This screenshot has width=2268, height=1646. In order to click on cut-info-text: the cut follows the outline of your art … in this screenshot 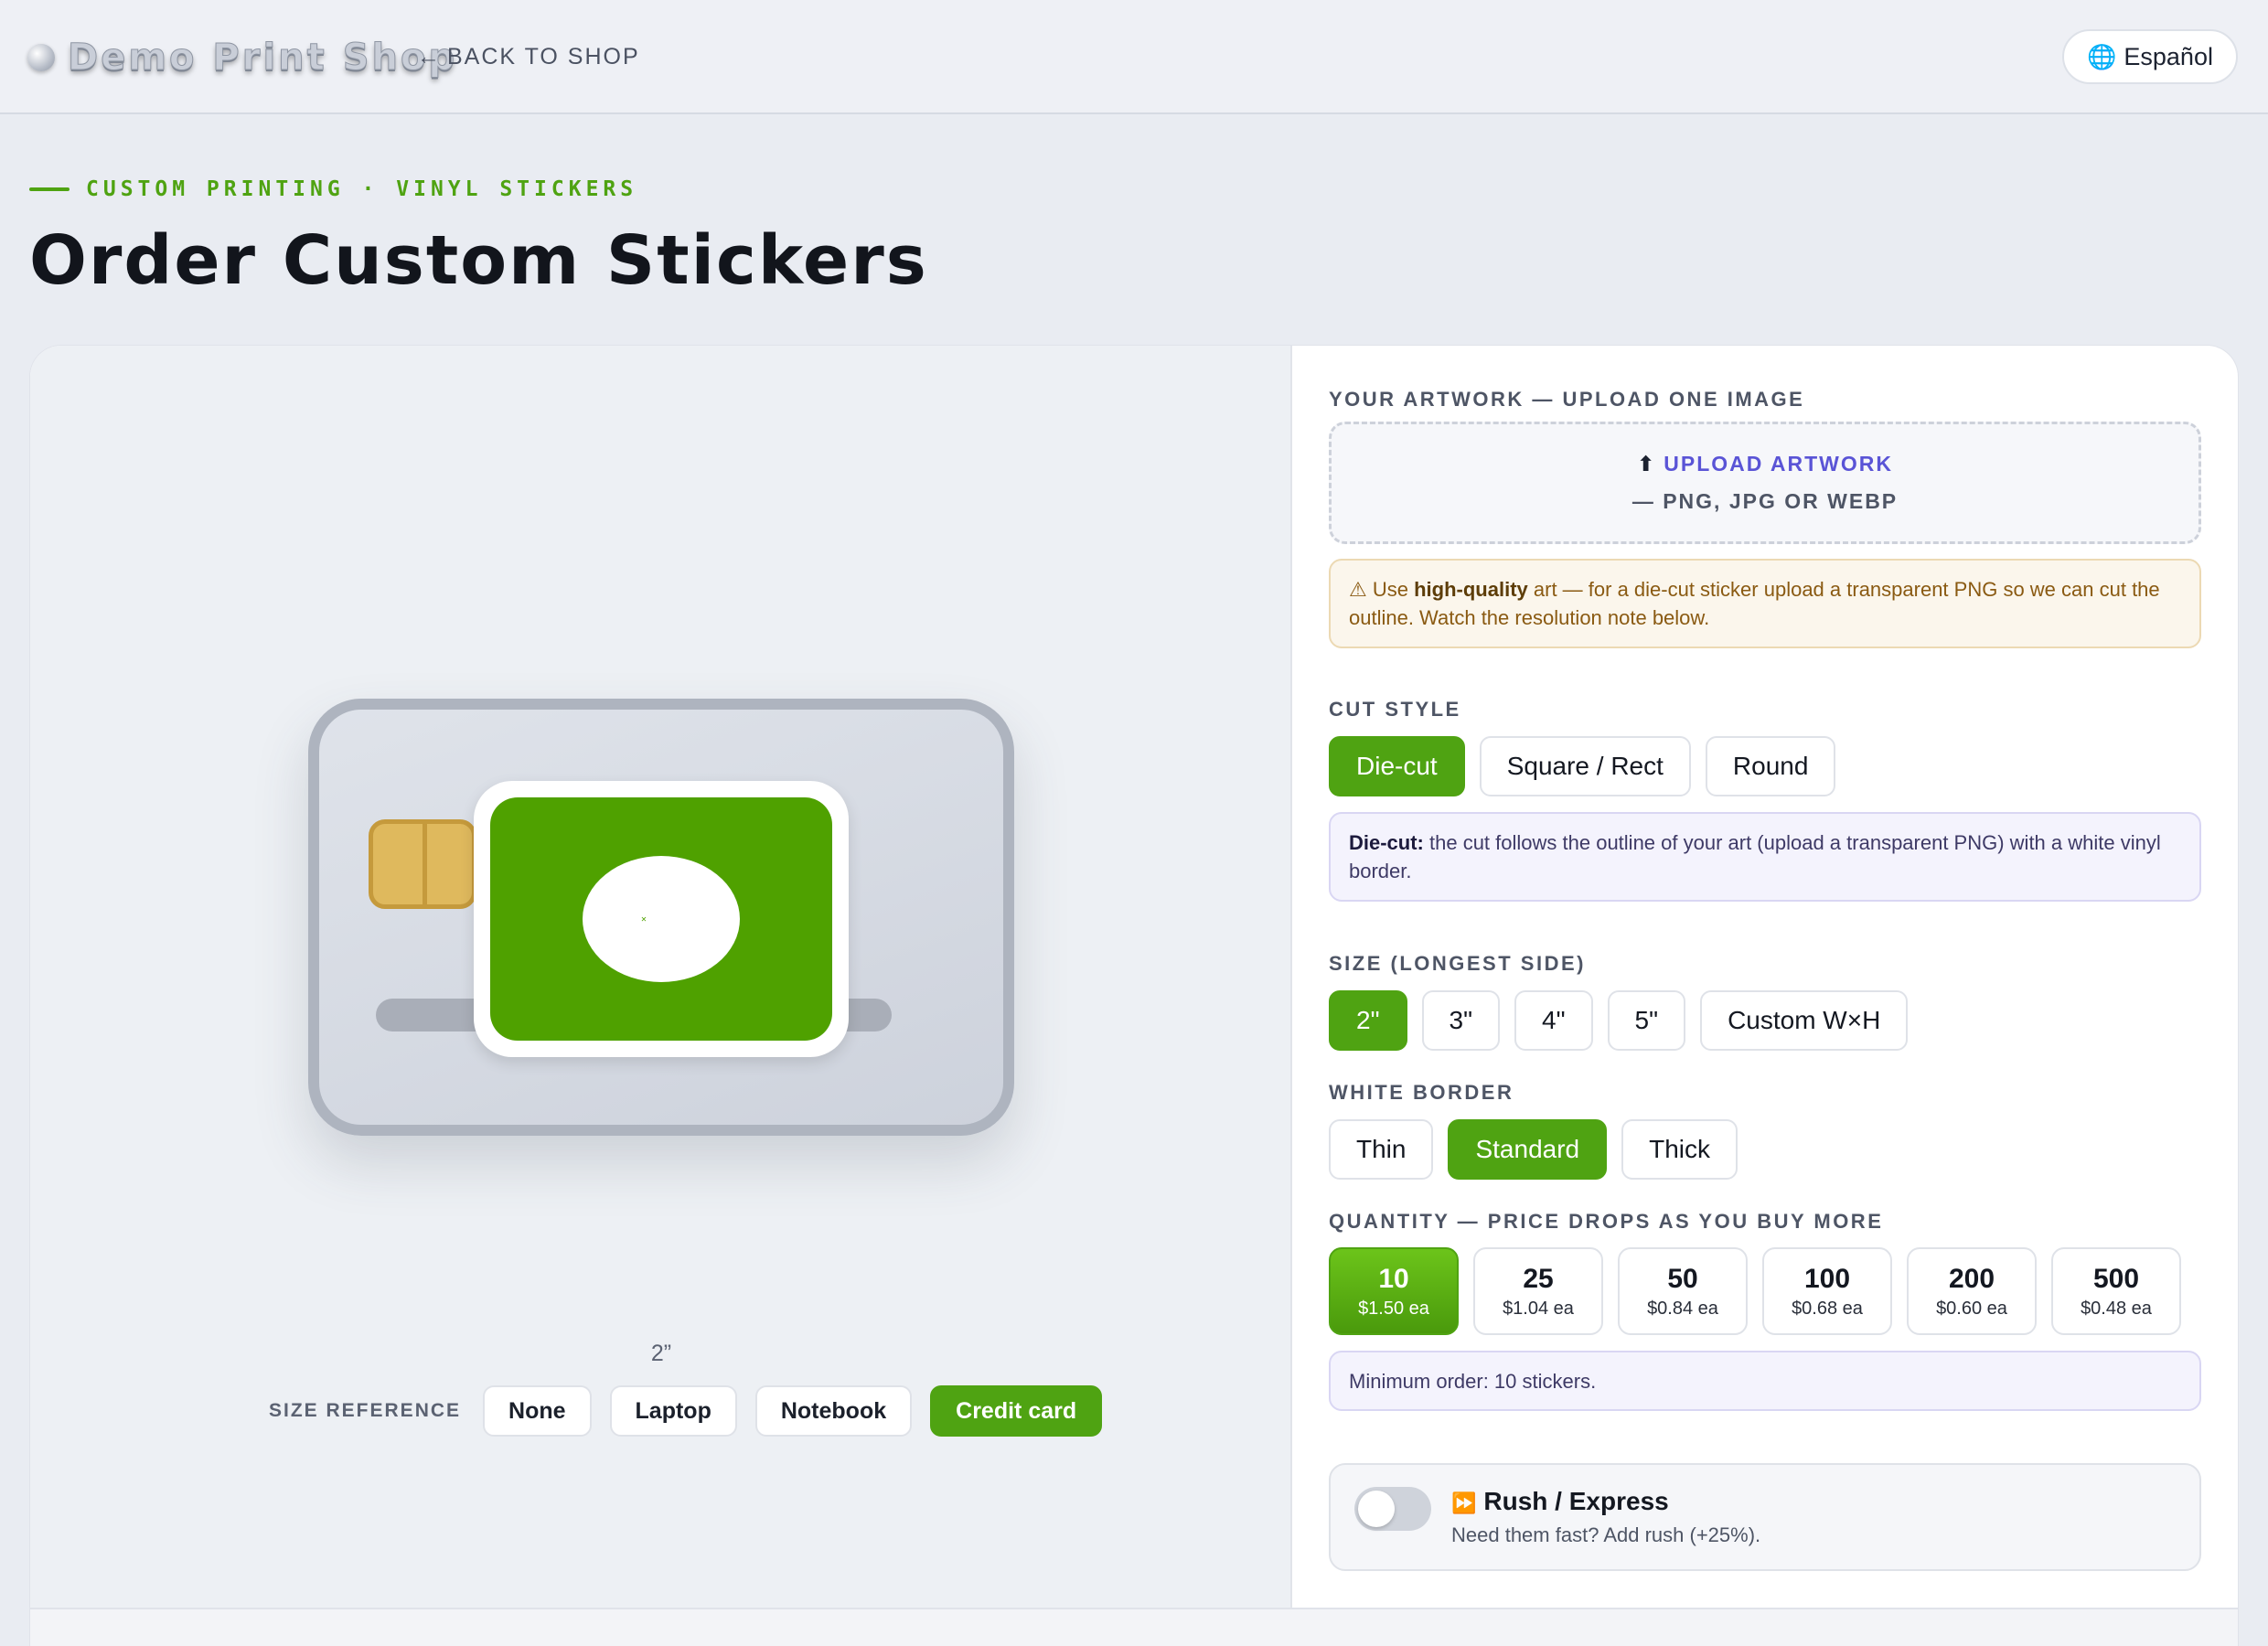, I will do `click(1755, 856)`.